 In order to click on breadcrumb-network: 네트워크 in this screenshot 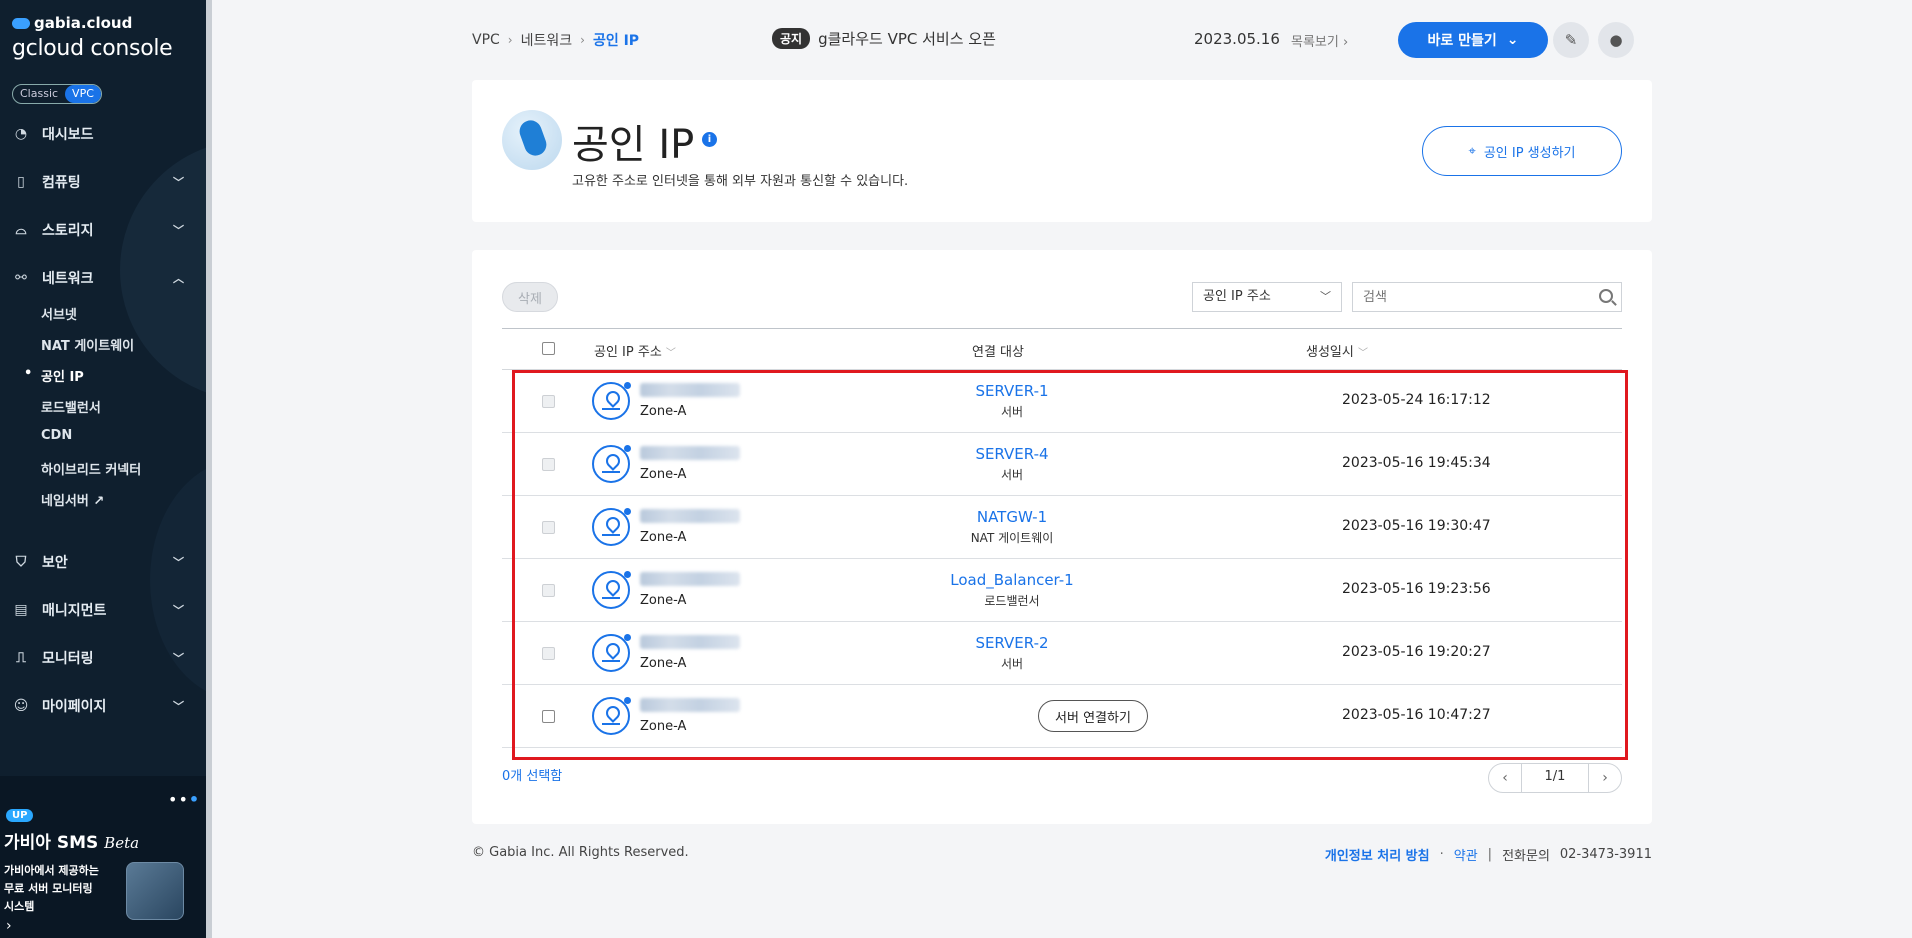, I will do `click(547, 40)`.